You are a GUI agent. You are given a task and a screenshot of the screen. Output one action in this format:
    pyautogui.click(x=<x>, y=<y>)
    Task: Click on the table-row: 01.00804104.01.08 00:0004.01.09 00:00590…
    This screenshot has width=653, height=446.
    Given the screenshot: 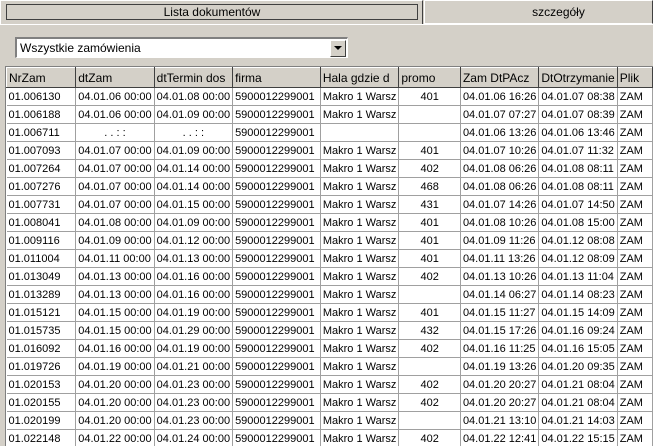 What is the action you would take?
    pyautogui.click(x=330, y=223)
    